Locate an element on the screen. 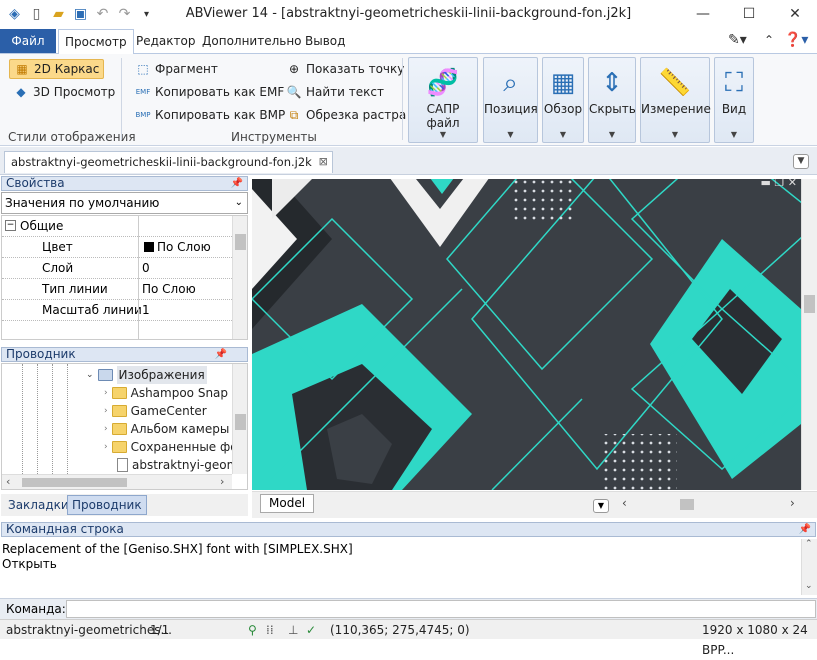 The width and height of the screenshot is (817, 660). hide-button: ⇕ Скрыть ▼ is located at coordinates (612, 100).